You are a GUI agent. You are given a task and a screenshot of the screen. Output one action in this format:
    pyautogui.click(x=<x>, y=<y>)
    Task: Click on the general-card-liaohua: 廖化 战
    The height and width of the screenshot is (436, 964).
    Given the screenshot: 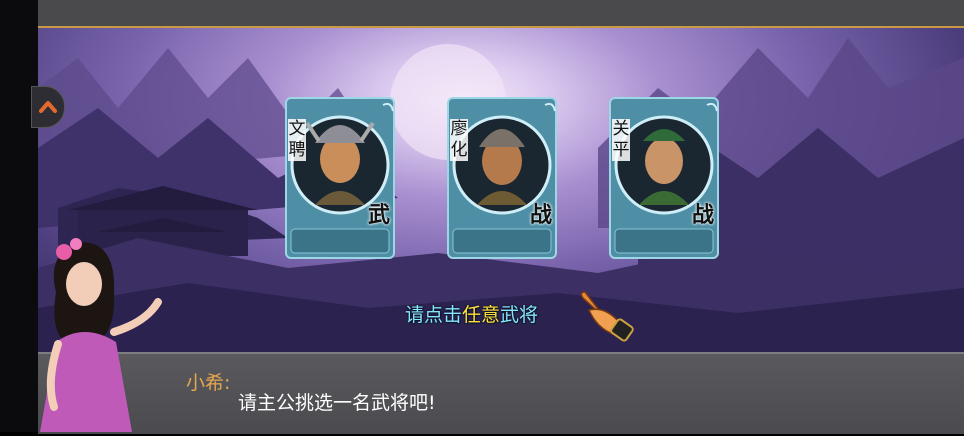 What is the action you would take?
    pyautogui.click(x=502, y=178)
    